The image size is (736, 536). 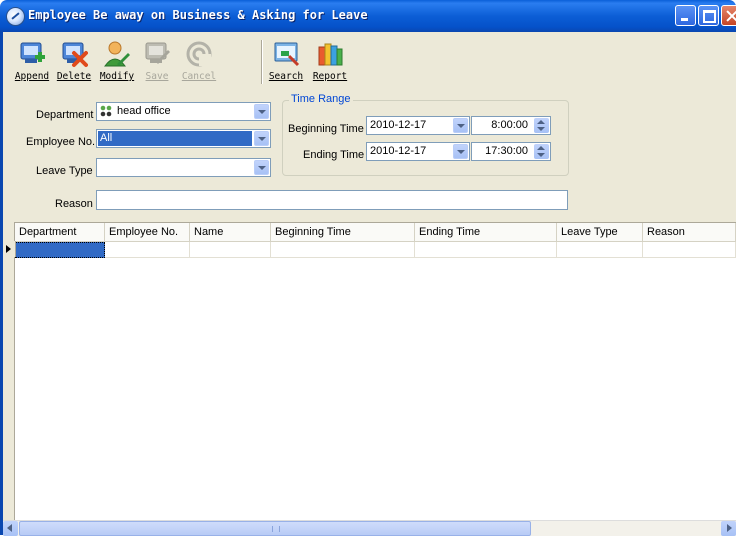 I want to click on beginning-time-value: 8:00:00, so click(x=509, y=125).